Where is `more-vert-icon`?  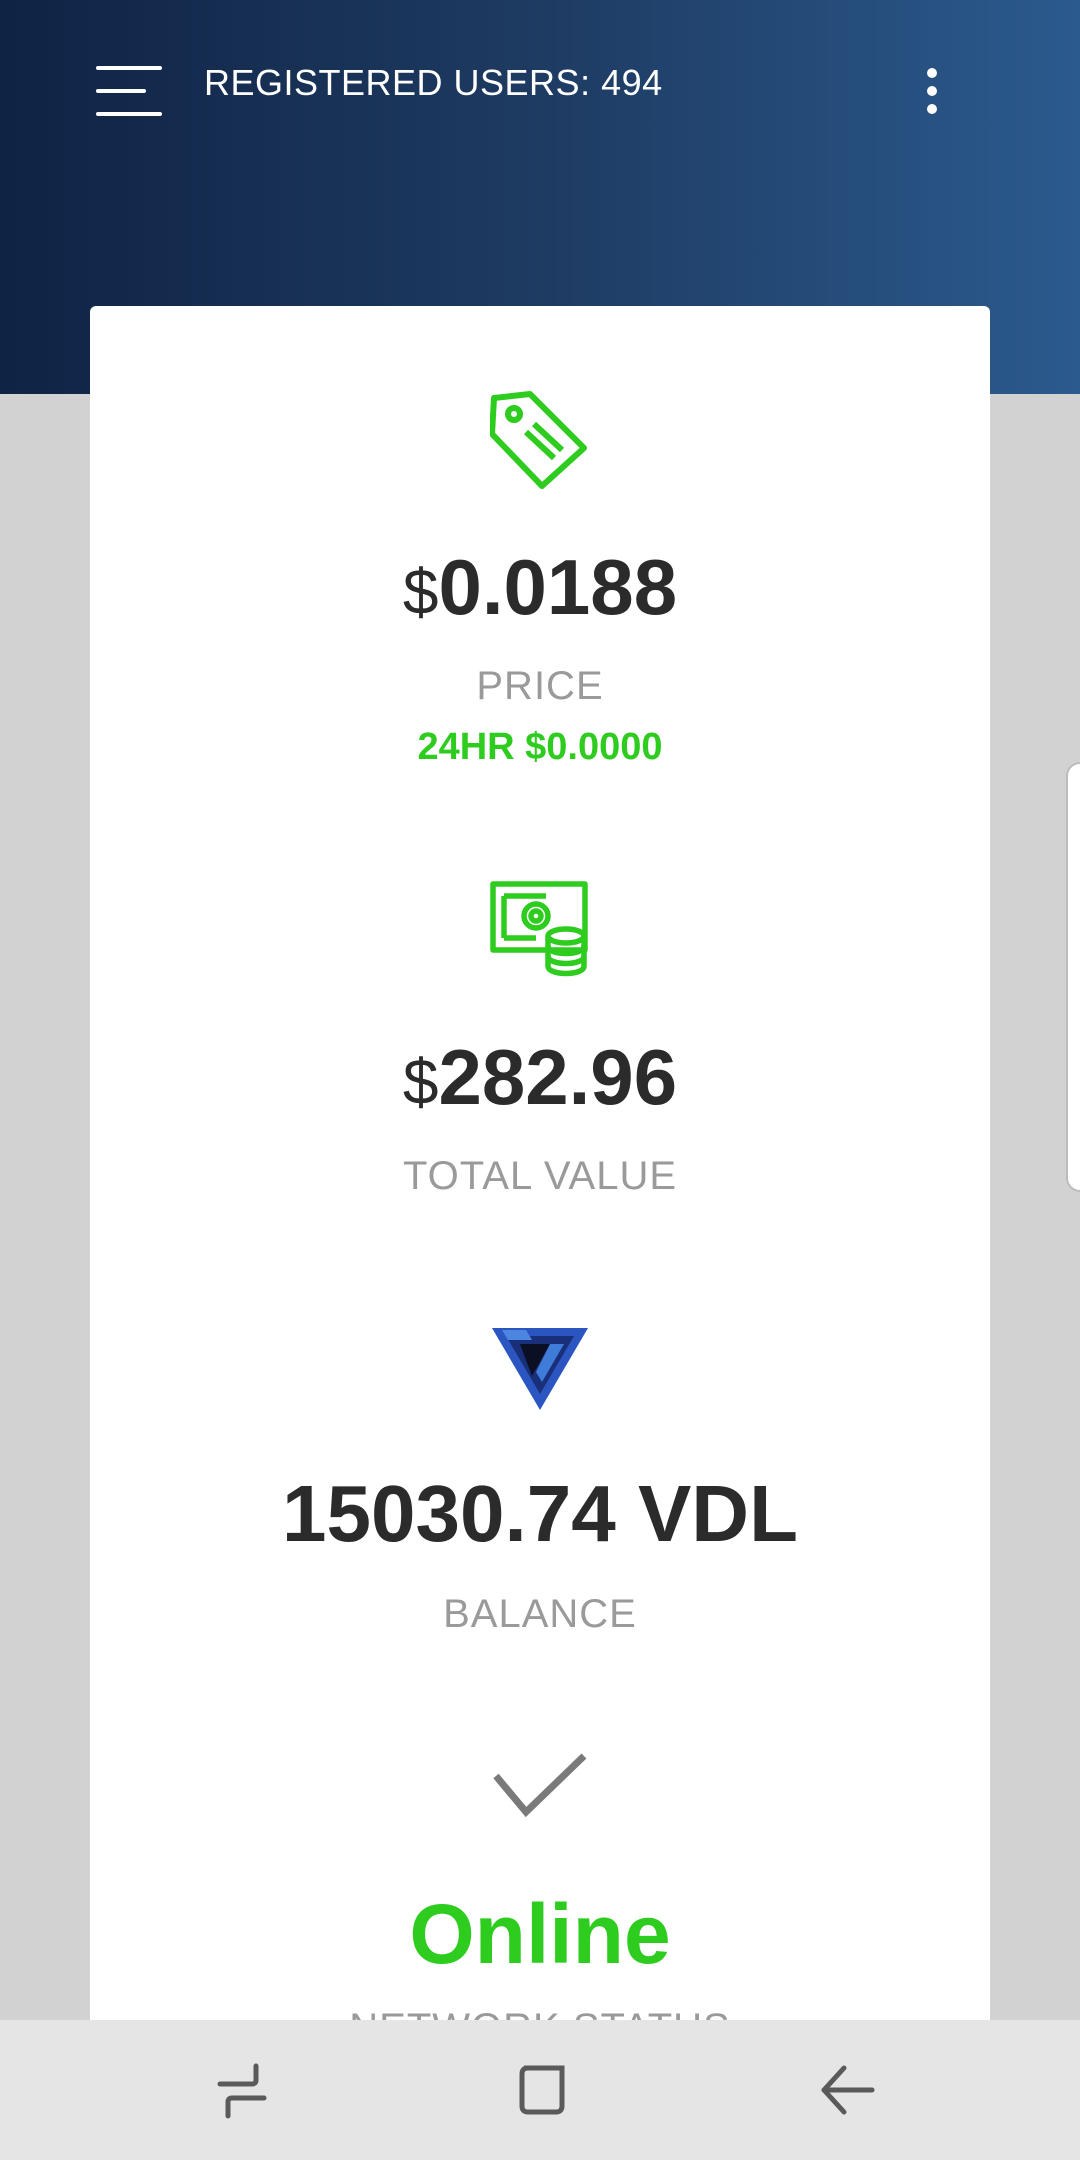 more-vert-icon is located at coordinates (932, 91).